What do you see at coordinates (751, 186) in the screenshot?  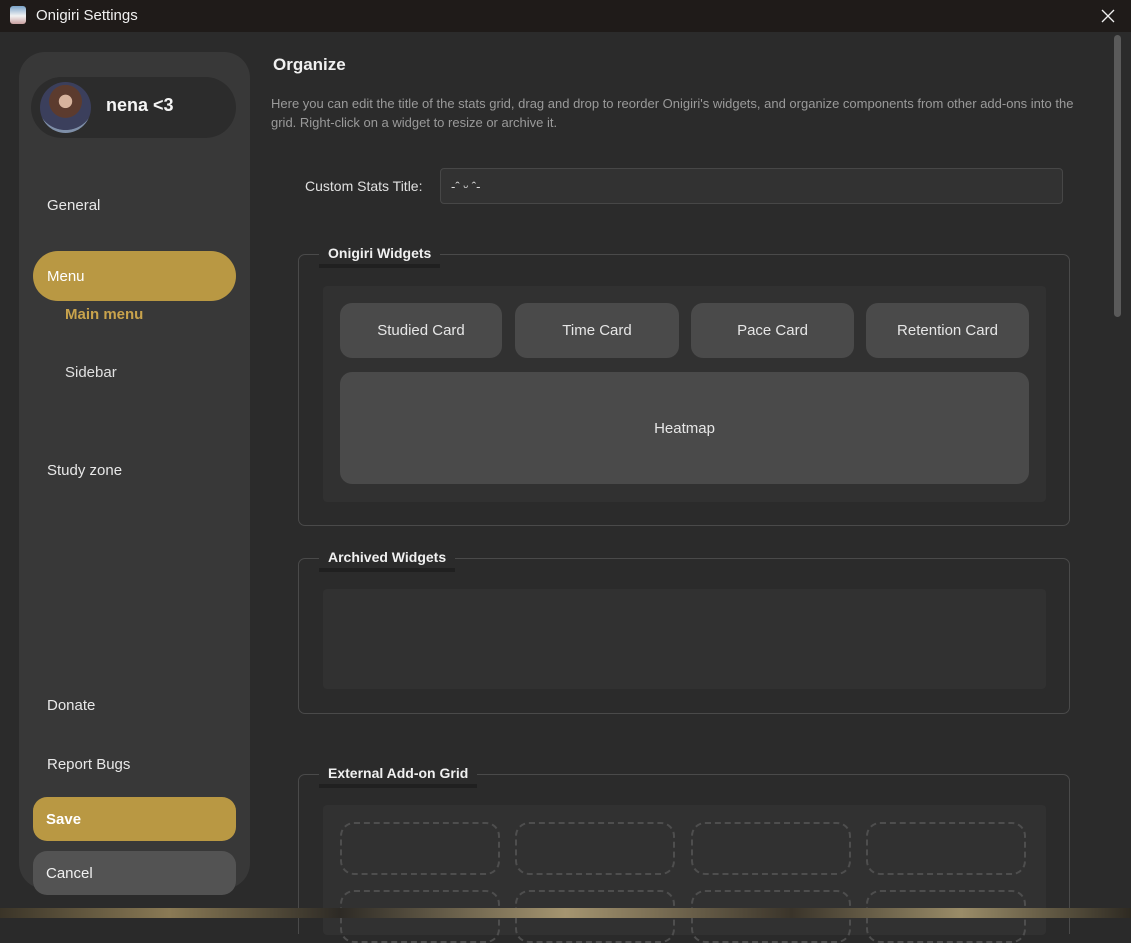 I see `custom-stats-title-input` at bounding box center [751, 186].